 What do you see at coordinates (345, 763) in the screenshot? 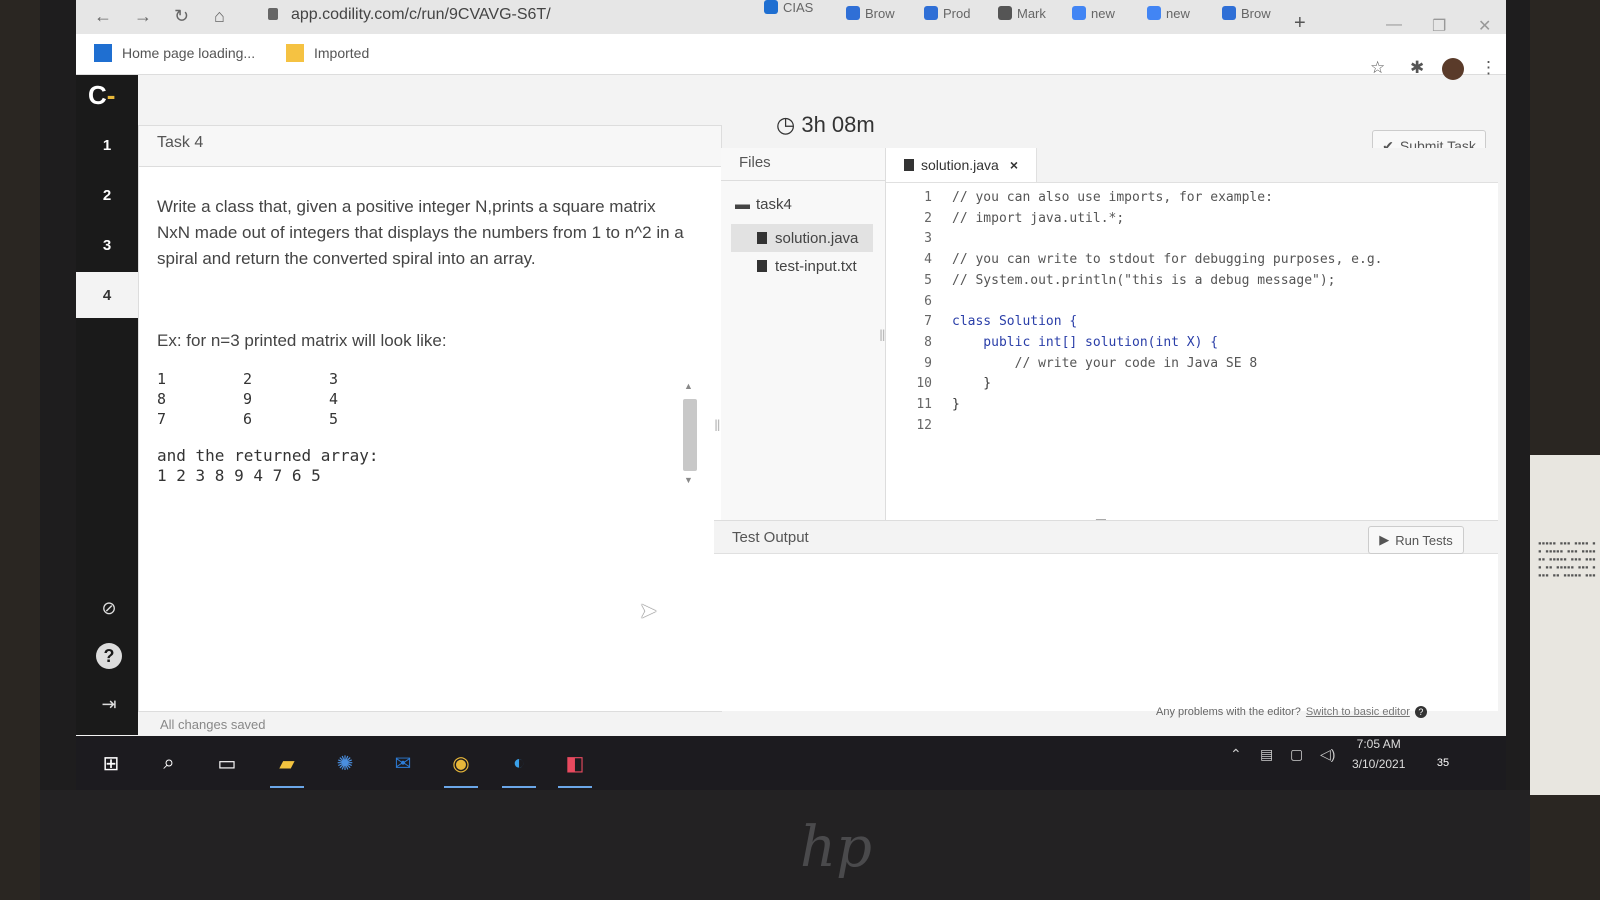
I see `settings-app-icon: ✺` at bounding box center [345, 763].